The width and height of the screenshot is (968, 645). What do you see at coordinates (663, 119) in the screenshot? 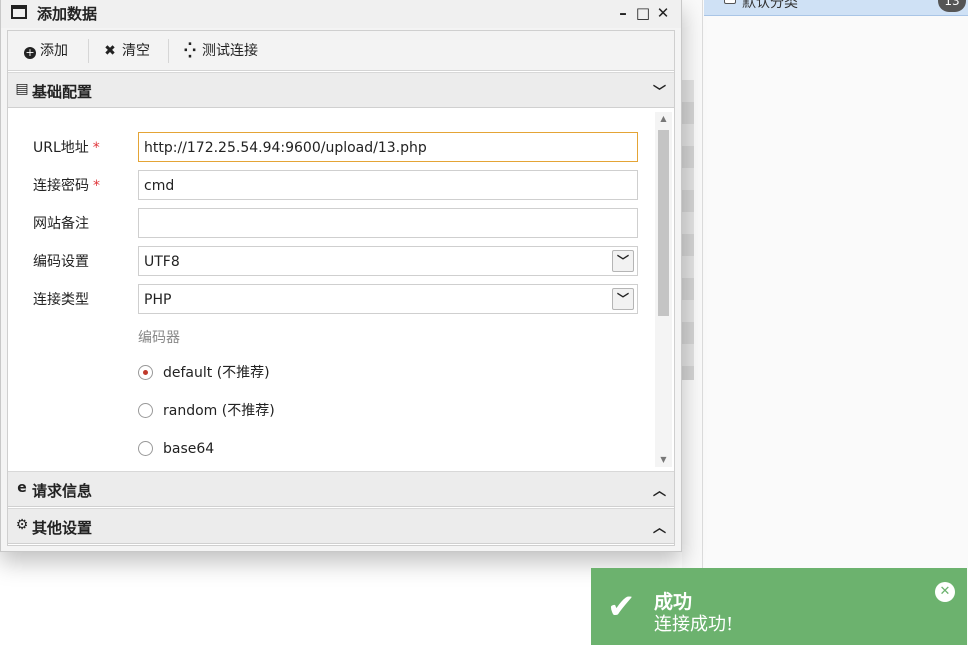
I see `scroll-up-arrow-icon: ▲` at bounding box center [663, 119].